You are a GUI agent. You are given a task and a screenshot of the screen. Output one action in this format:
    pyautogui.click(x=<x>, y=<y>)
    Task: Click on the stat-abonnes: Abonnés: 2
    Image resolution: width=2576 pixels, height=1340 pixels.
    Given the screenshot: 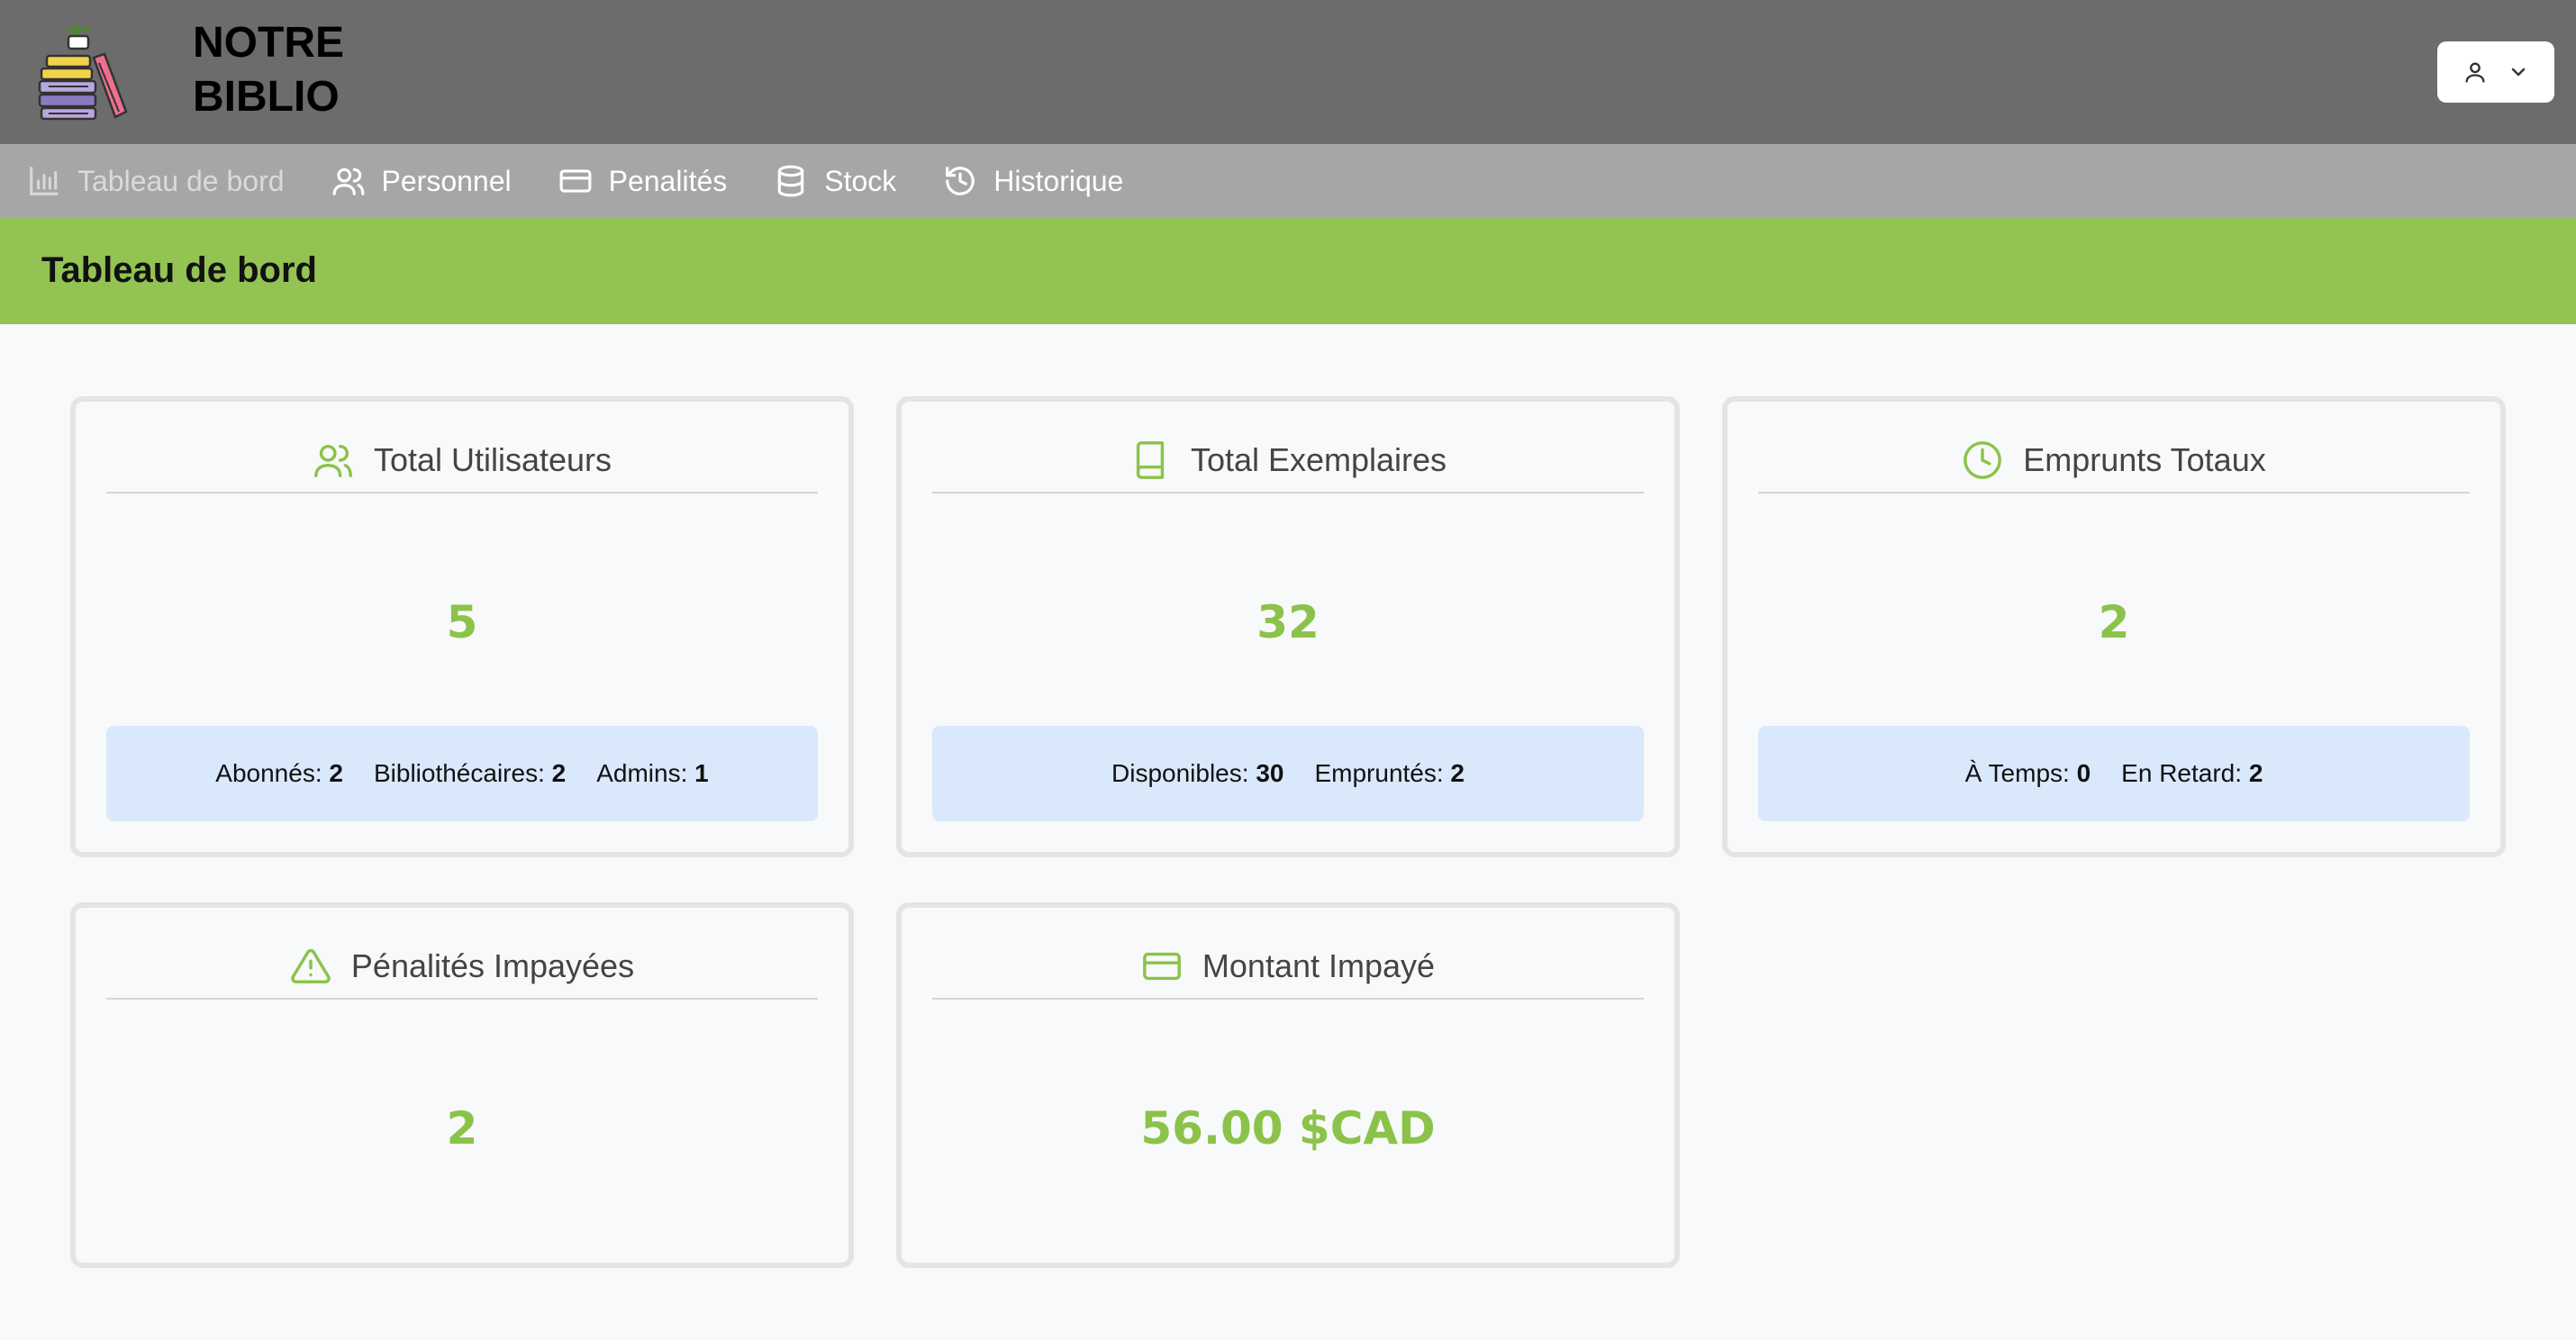 What is the action you would take?
    pyautogui.click(x=279, y=773)
    